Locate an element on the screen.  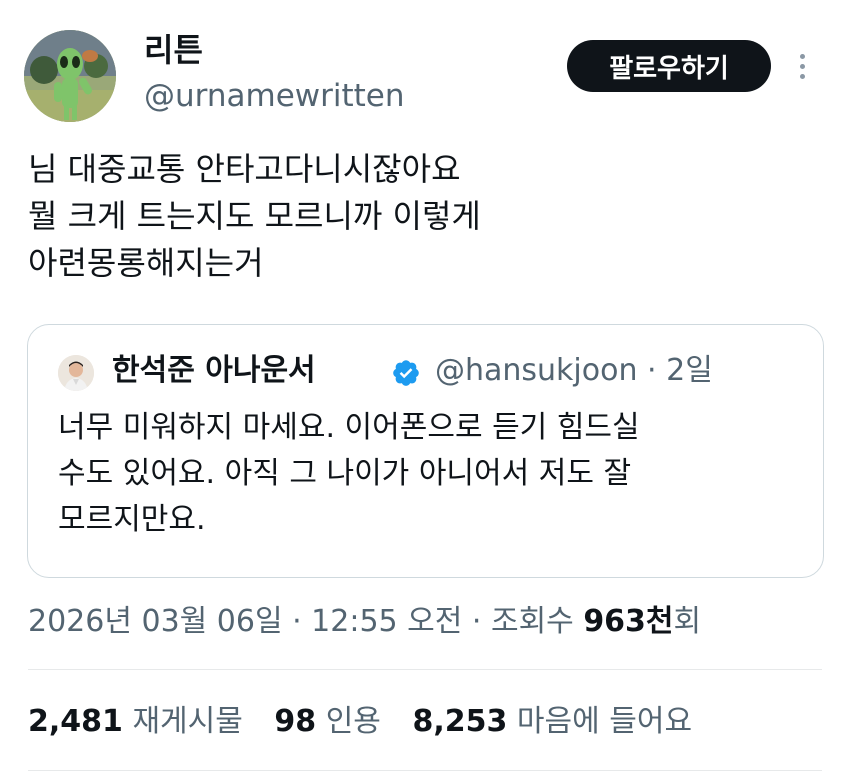
retweets-stat: 2,481 재게시물 is located at coordinates (135, 721).